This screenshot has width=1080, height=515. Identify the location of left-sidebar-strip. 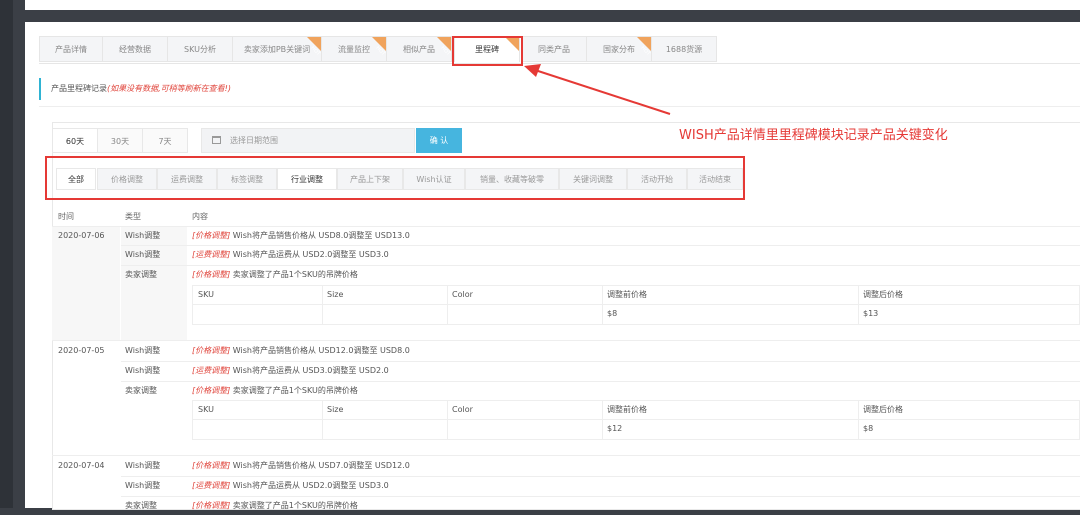
(6, 254).